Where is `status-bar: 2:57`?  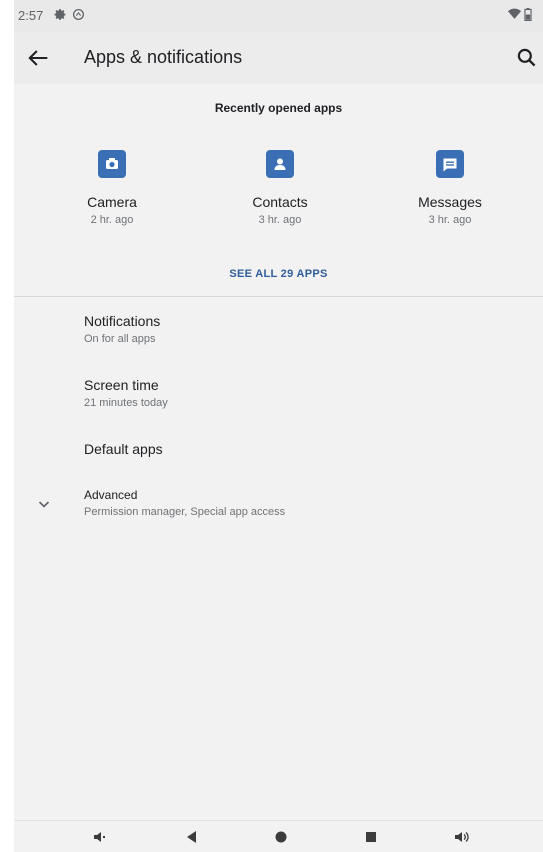
status-bar: 2:57 is located at coordinates (278, 16).